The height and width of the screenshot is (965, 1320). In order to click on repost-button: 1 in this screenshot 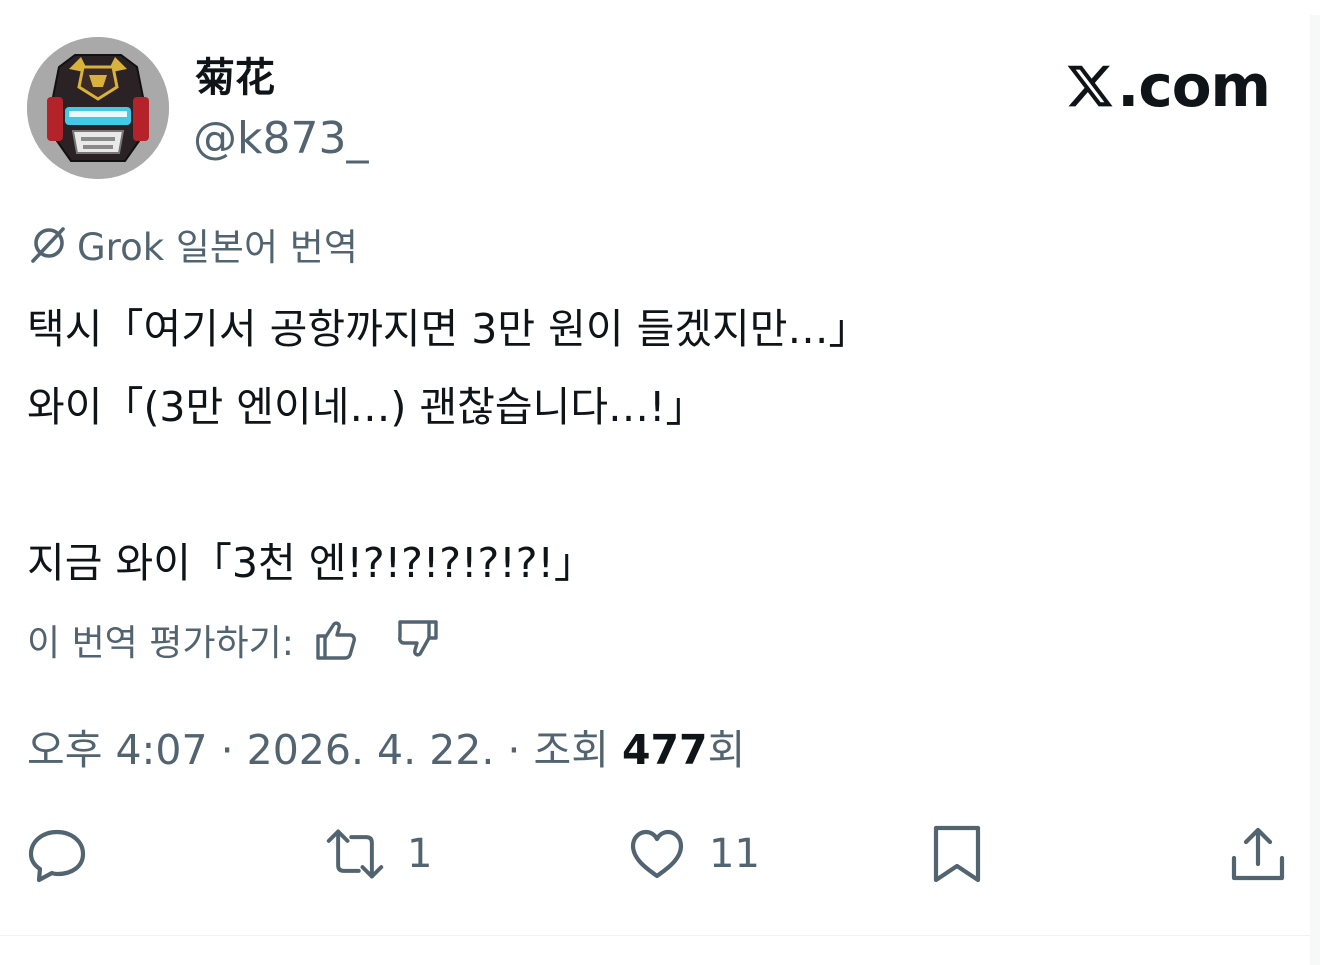, I will do `click(378, 854)`.